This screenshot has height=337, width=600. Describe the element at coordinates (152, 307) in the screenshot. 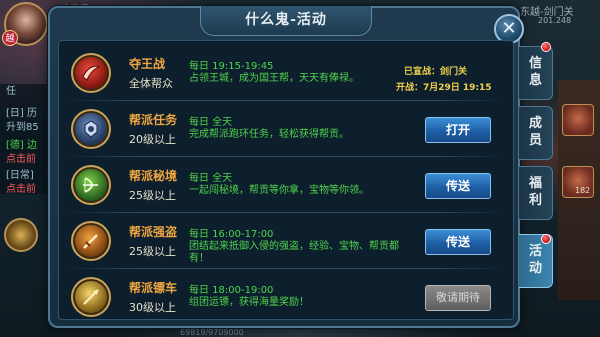

I see `activity-level: 30级以上` at that location.